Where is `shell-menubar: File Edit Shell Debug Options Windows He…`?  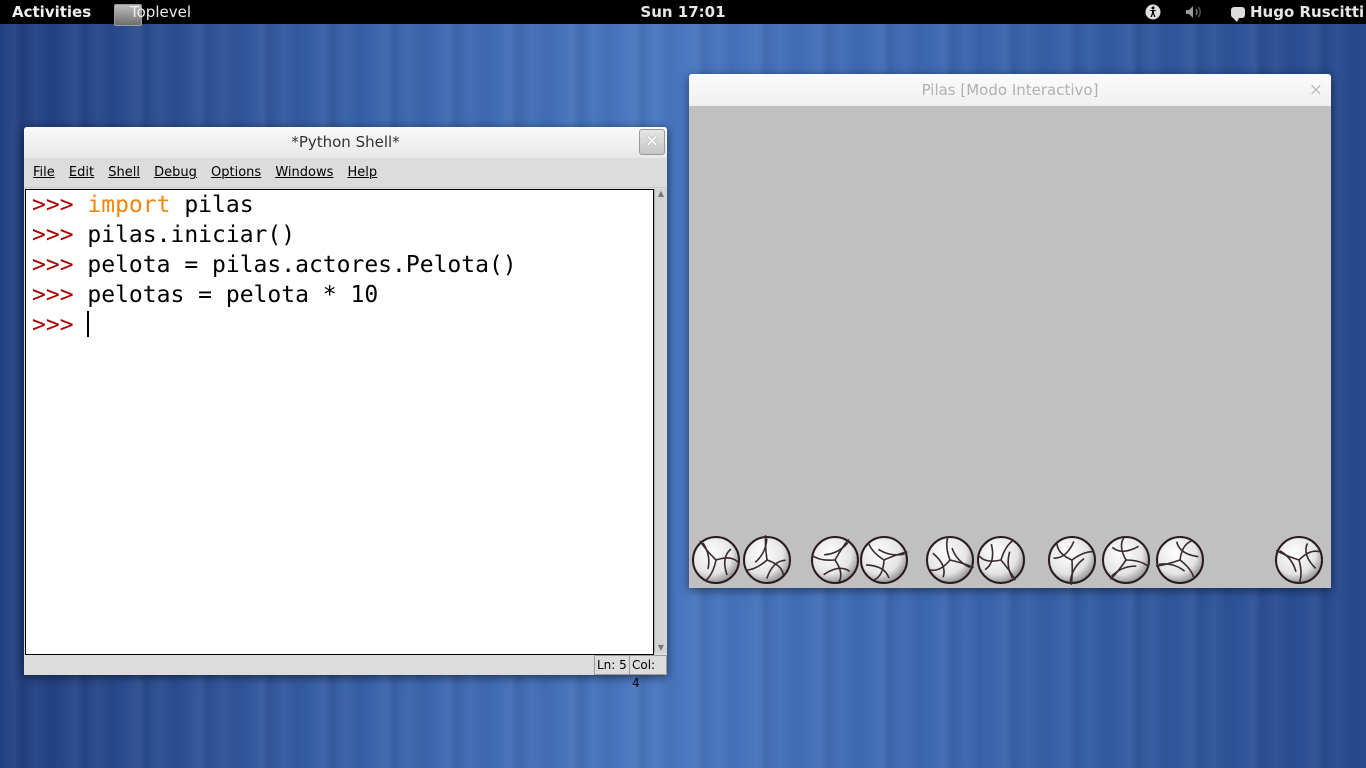 shell-menubar: File Edit Shell Debug Options Windows He… is located at coordinates (345, 173).